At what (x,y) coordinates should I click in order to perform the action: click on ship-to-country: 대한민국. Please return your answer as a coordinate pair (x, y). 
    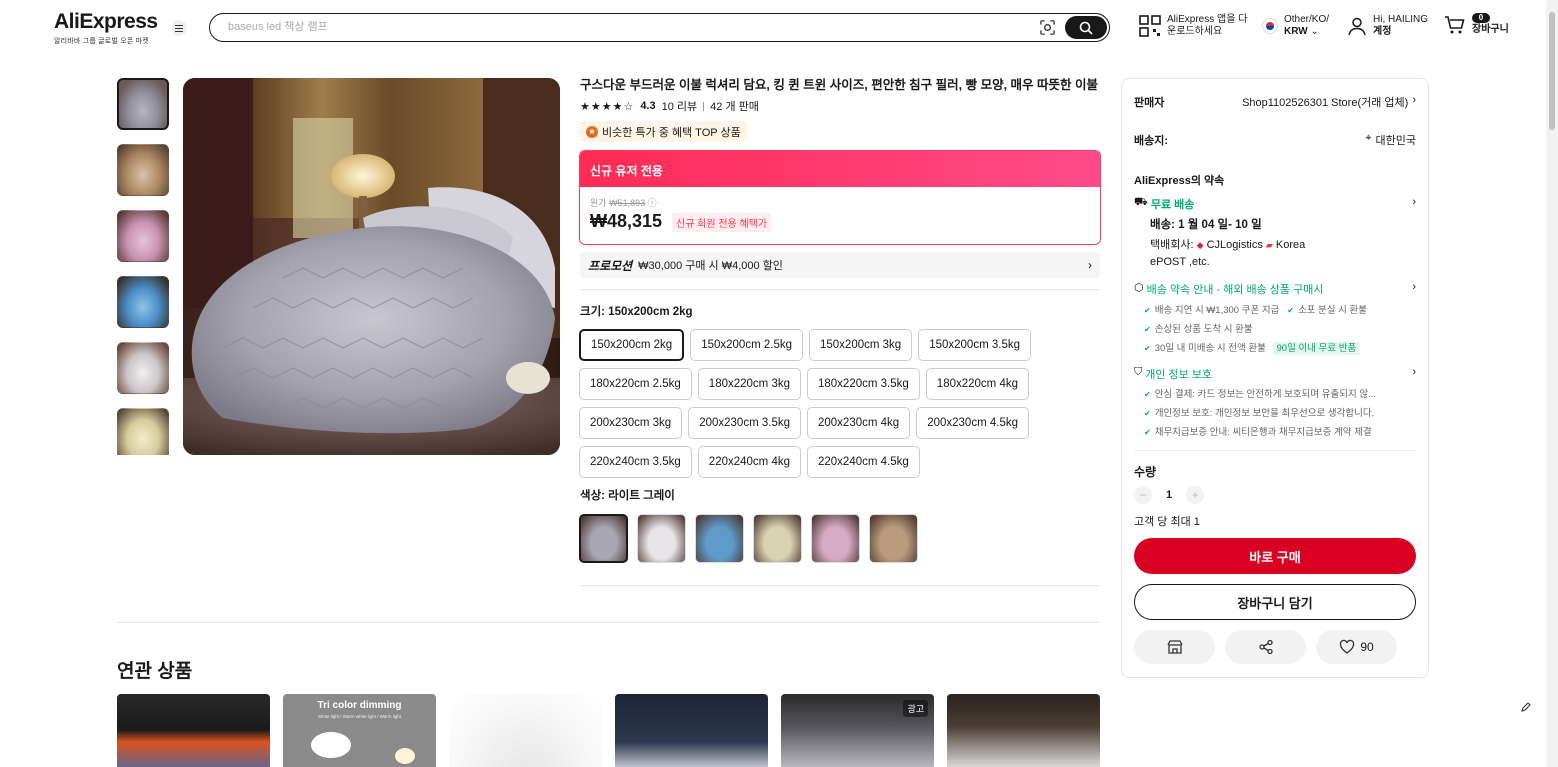
    Looking at the image, I should click on (1395, 141).